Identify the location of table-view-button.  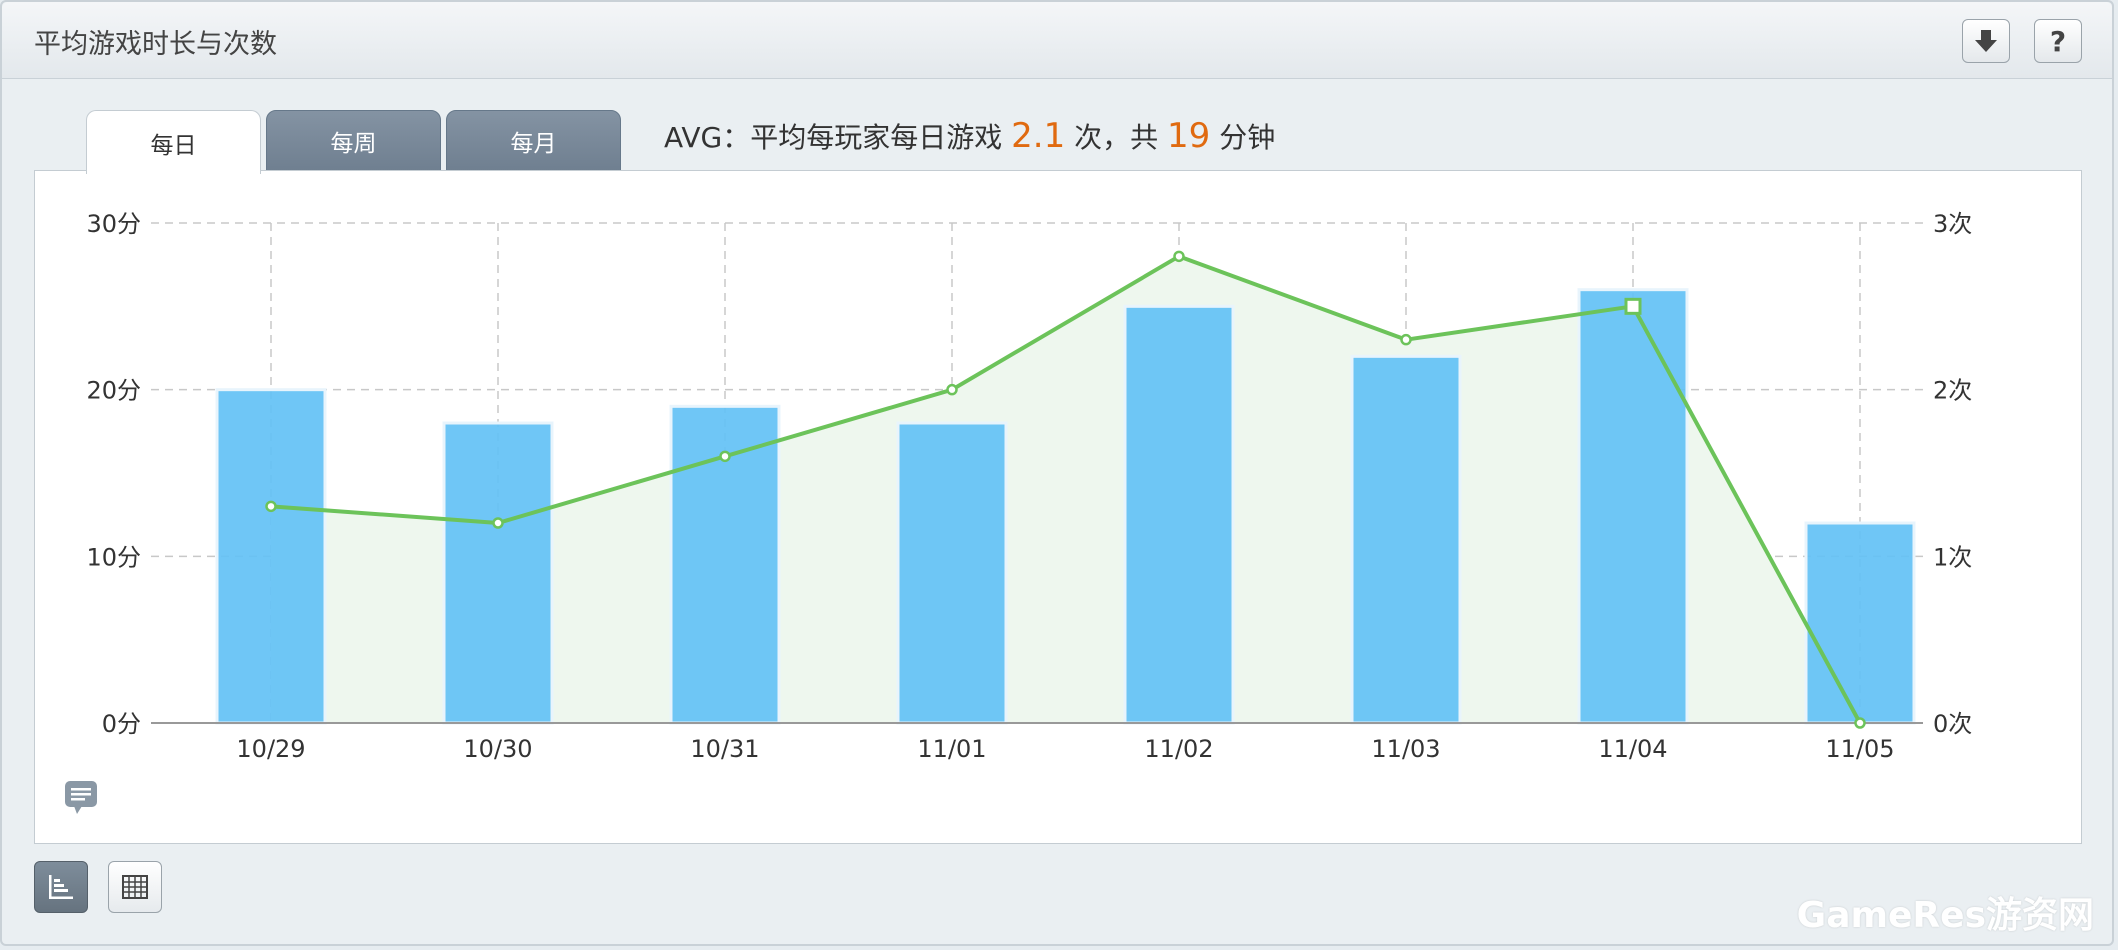
(135, 887).